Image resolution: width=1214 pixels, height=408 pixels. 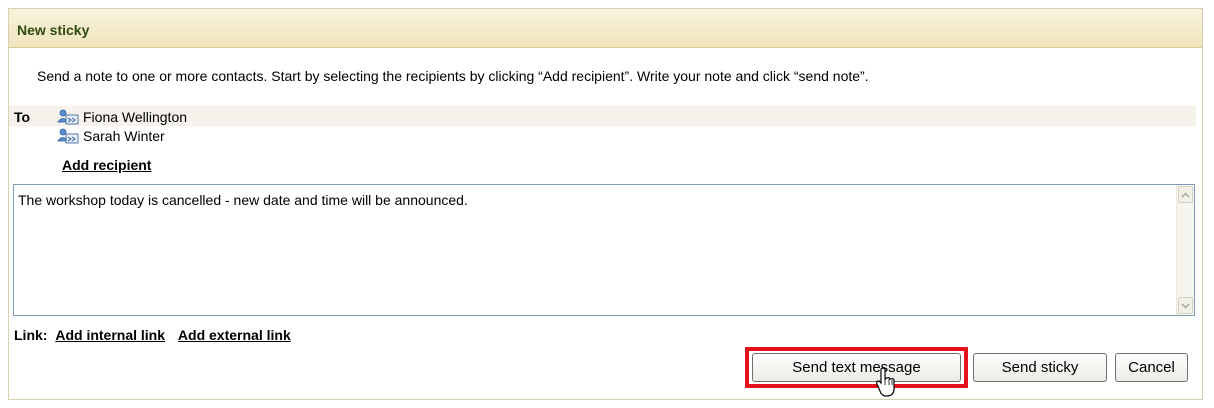 I want to click on scroll-up-button, so click(x=1185, y=194).